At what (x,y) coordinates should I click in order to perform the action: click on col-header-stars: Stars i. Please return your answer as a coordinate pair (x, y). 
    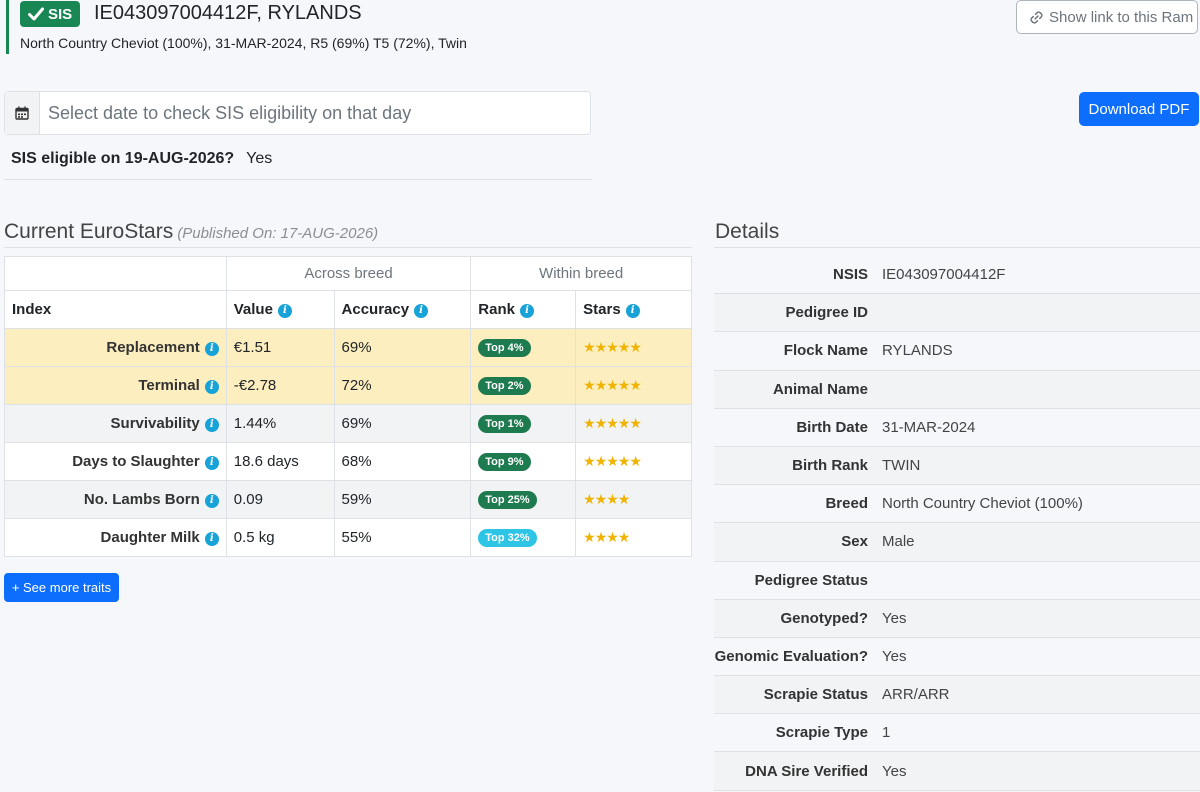
    Looking at the image, I should click on (633, 309).